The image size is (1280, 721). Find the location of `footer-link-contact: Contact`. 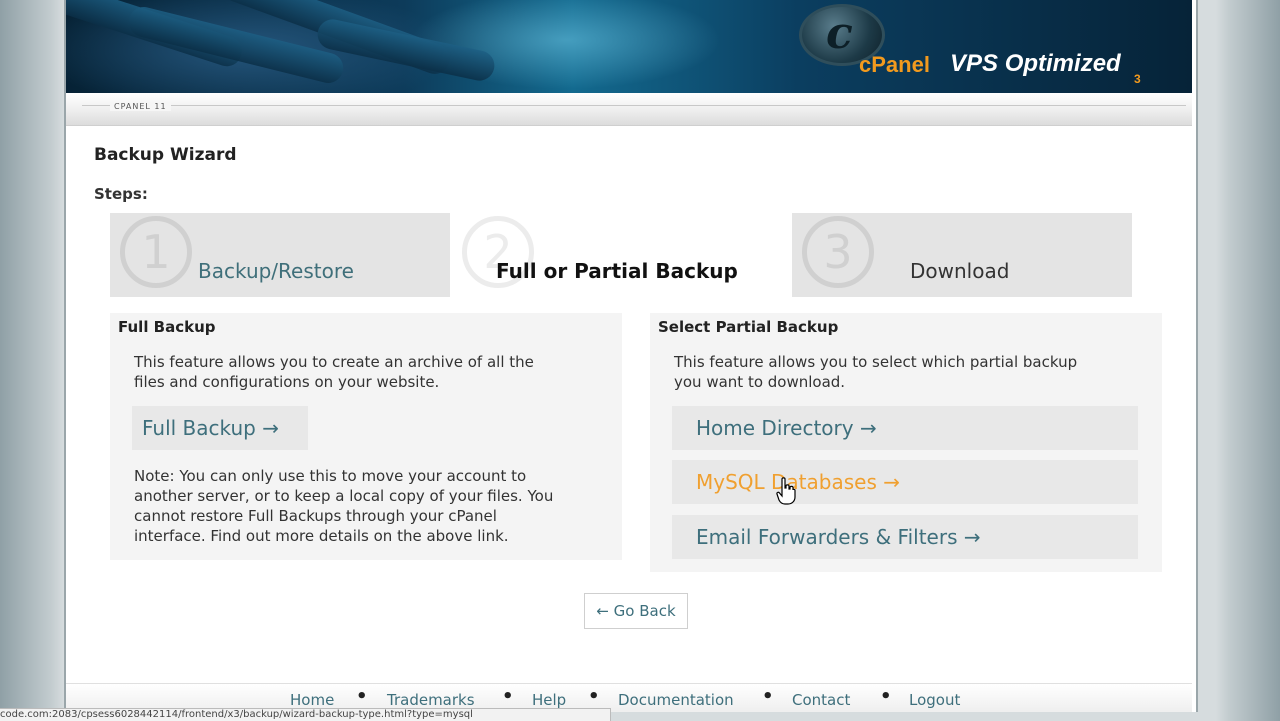

footer-link-contact: Contact is located at coordinates (821, 700).